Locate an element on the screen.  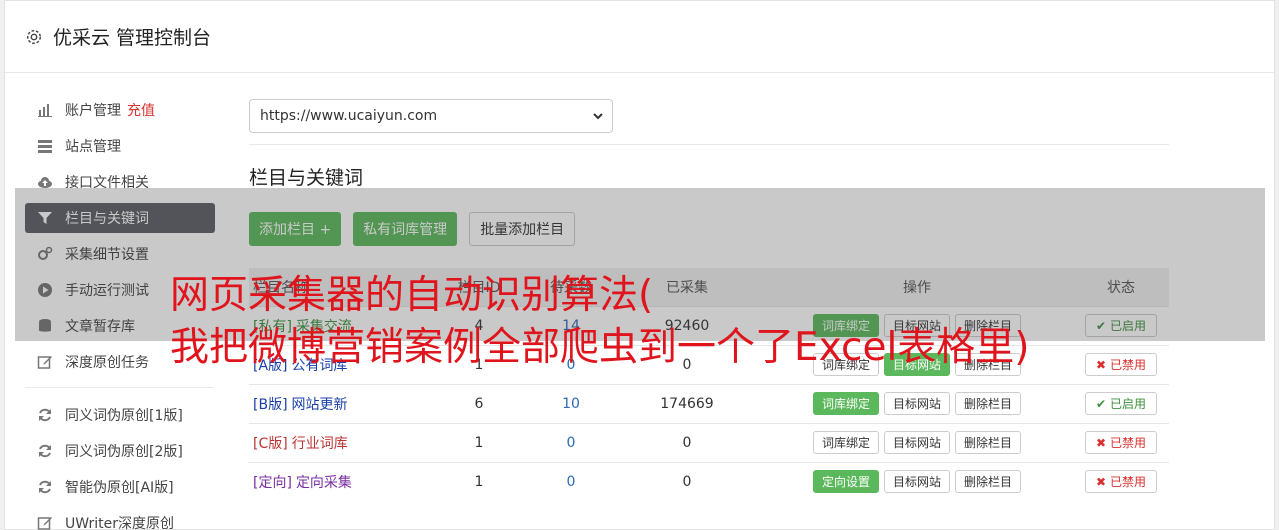
column-name: 行业词库 is located at coordinates (319, 443).